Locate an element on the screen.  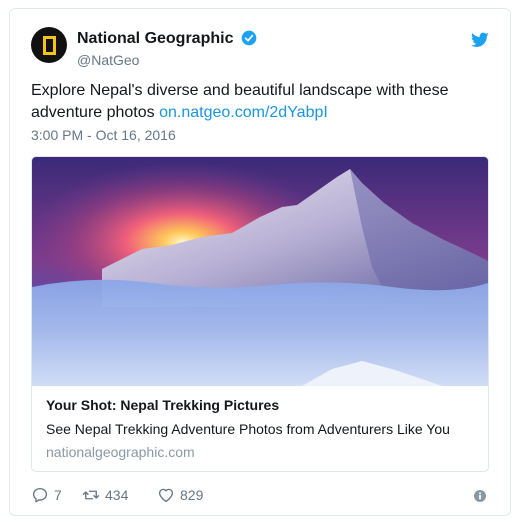
heart-icon is located at coordinates (166, 495).